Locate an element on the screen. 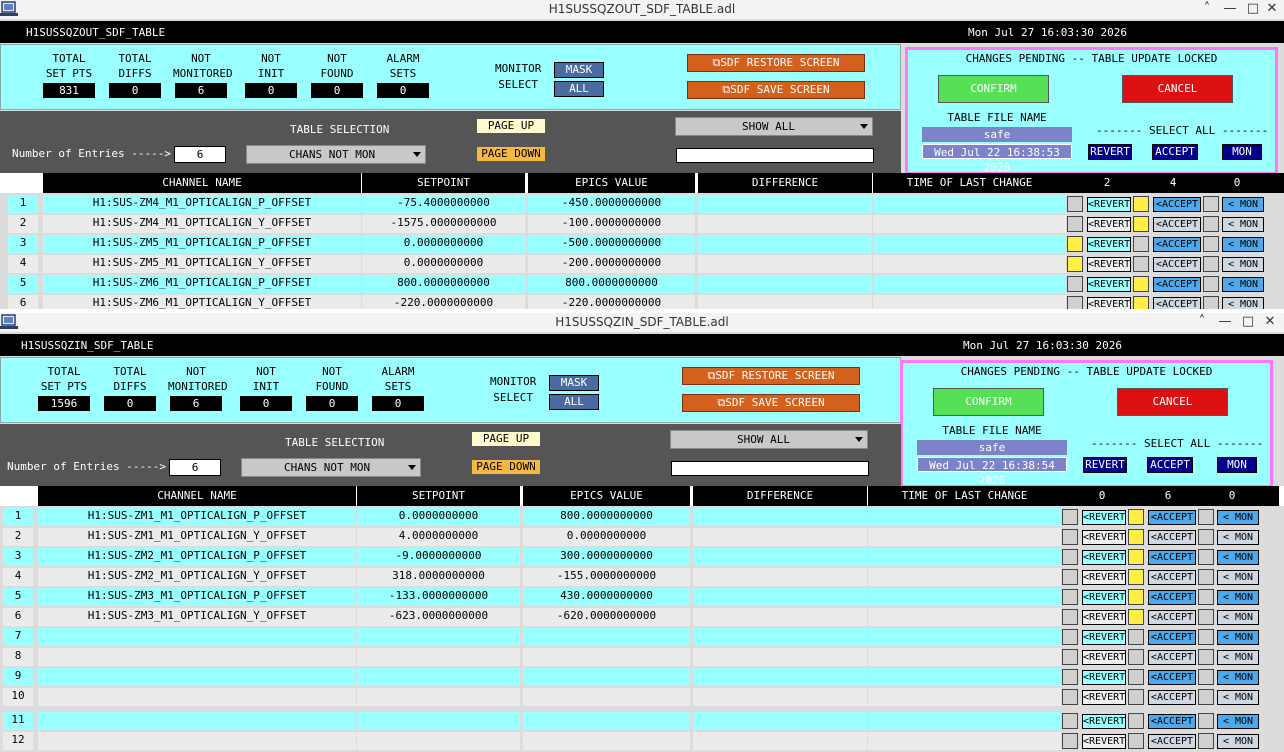  cancel-button: CANCEL is located at coordinates (1177, 89).